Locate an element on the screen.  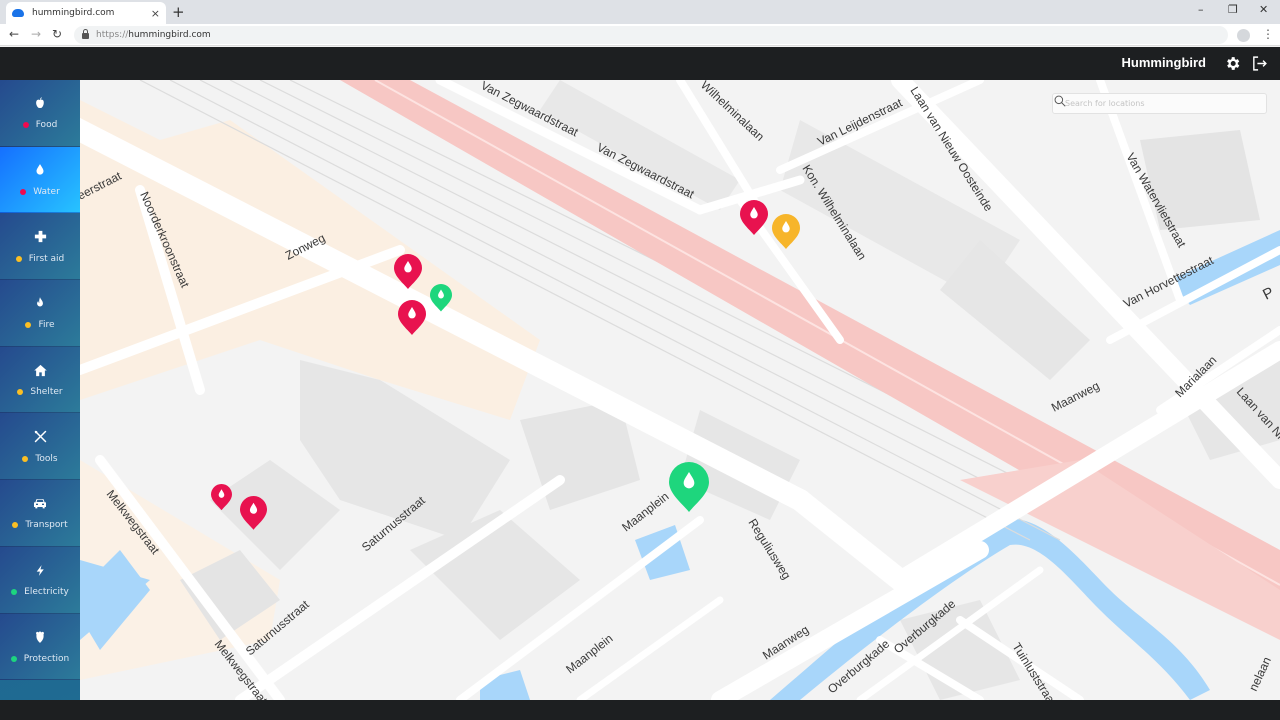
app-title: Hummingbird is located at coordinates (1164, 62).